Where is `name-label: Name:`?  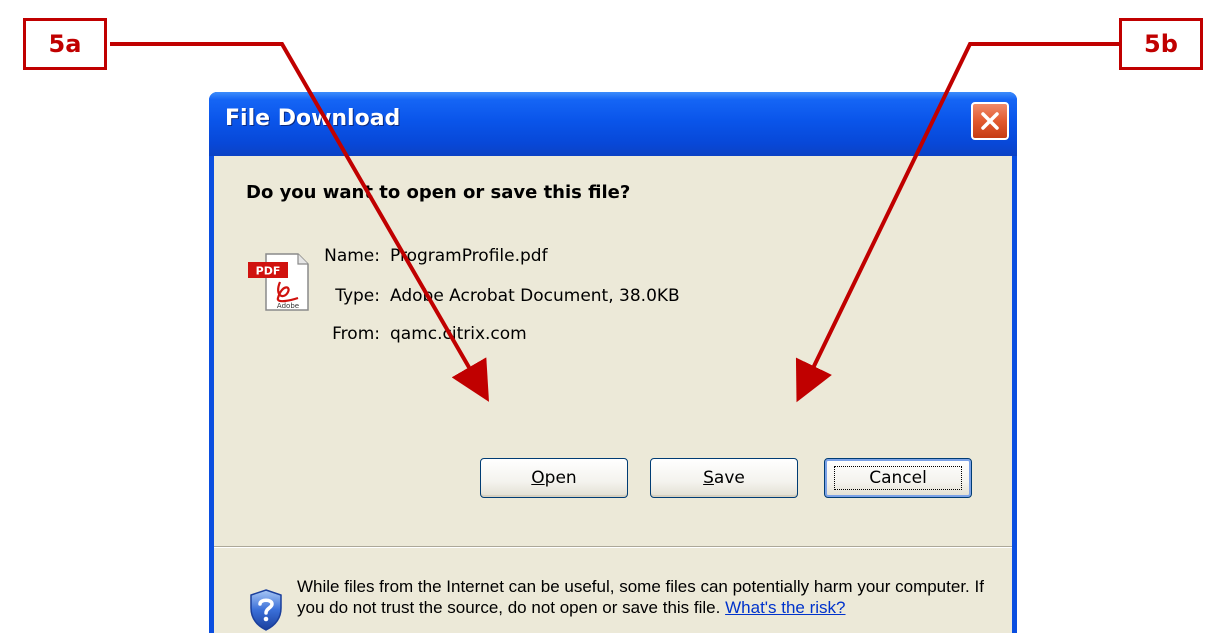 name-label: Name: is located at coordinates (352, 256).